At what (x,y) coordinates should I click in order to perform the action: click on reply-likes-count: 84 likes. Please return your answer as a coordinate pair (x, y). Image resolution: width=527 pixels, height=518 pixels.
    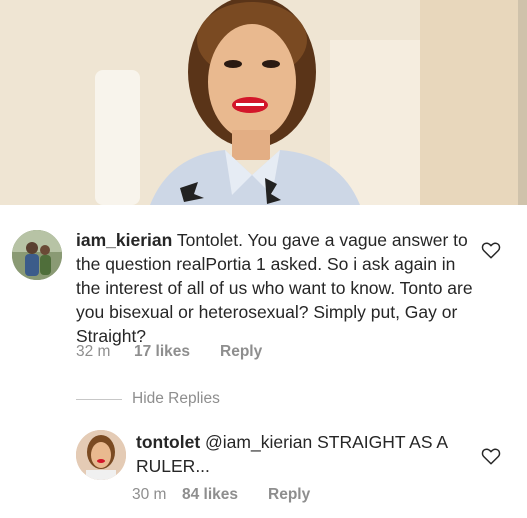
    Looking at the image, I should click on (225, 495).